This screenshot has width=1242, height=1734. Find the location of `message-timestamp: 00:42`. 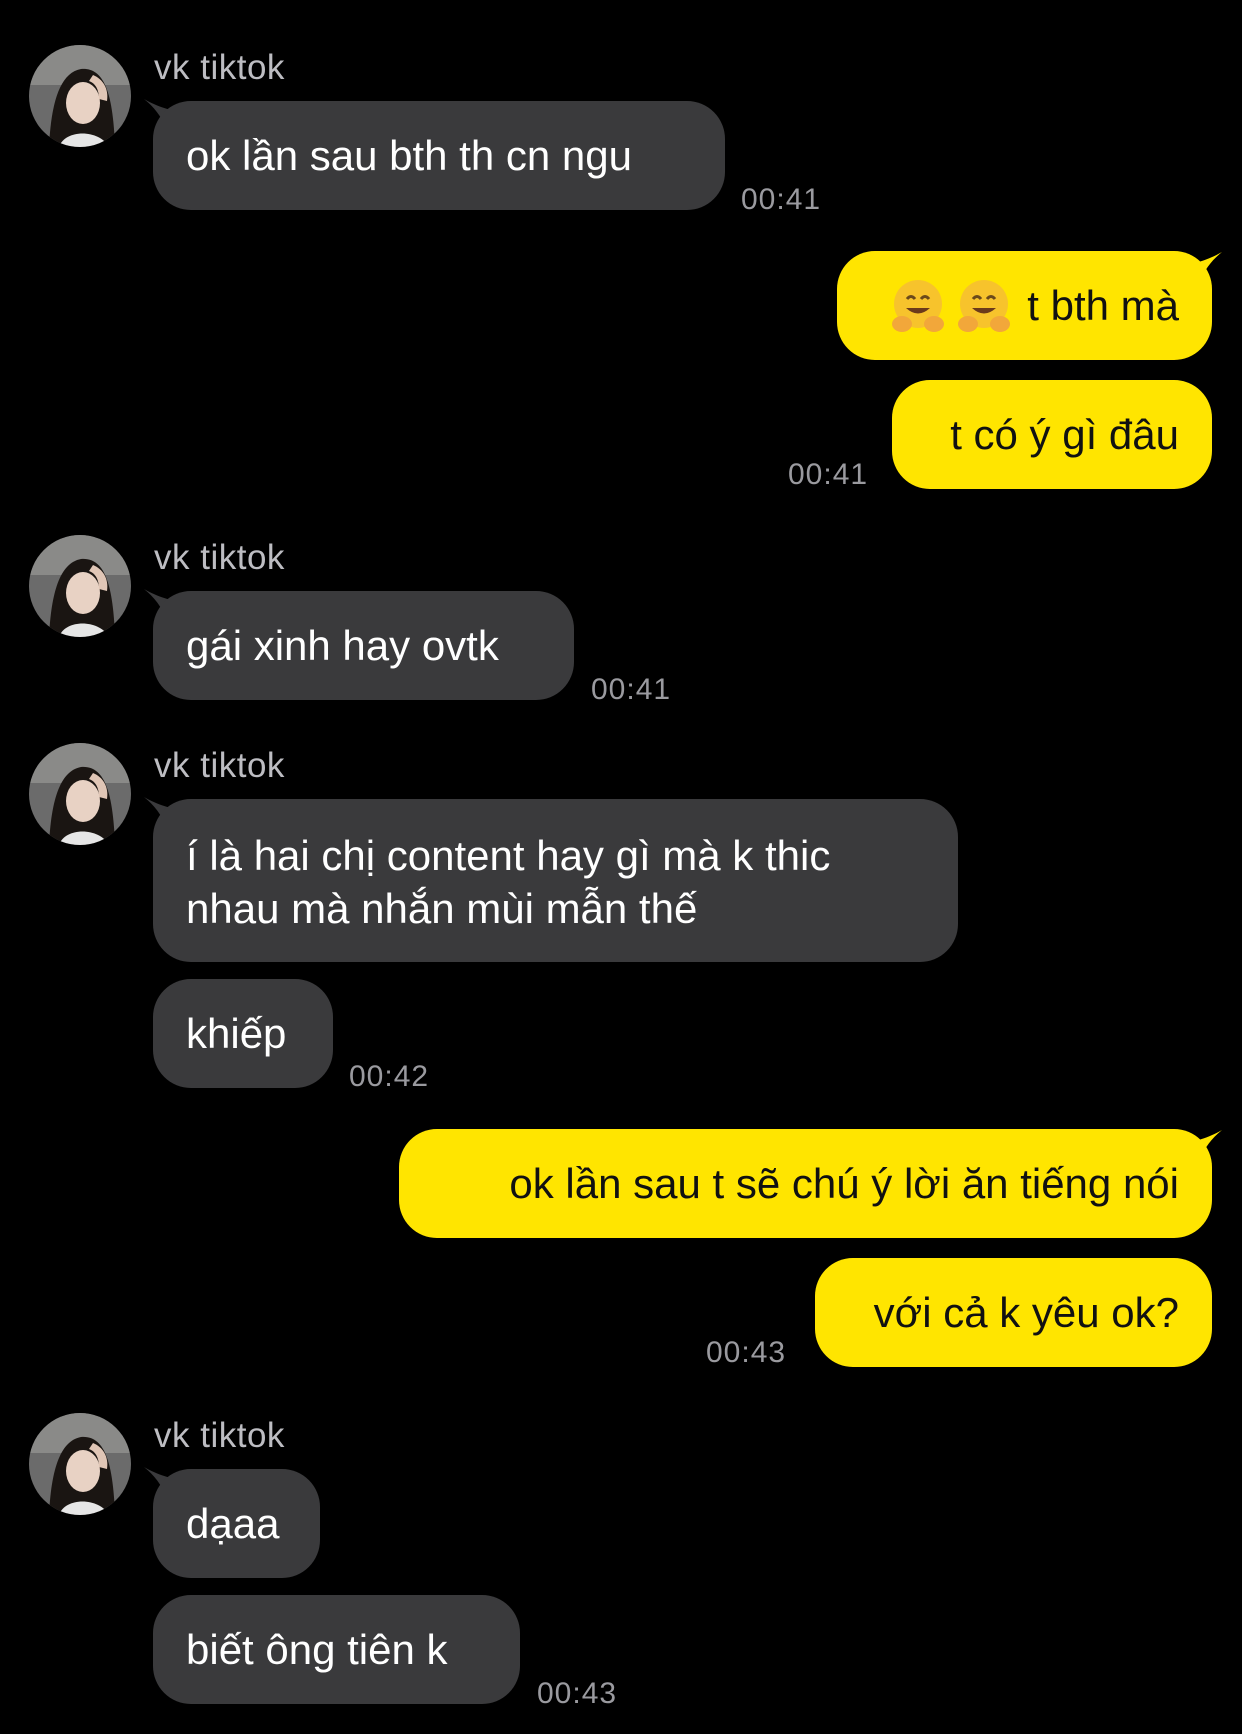

message-timestamp: 00:42 is located at coordinates (389, 1076).